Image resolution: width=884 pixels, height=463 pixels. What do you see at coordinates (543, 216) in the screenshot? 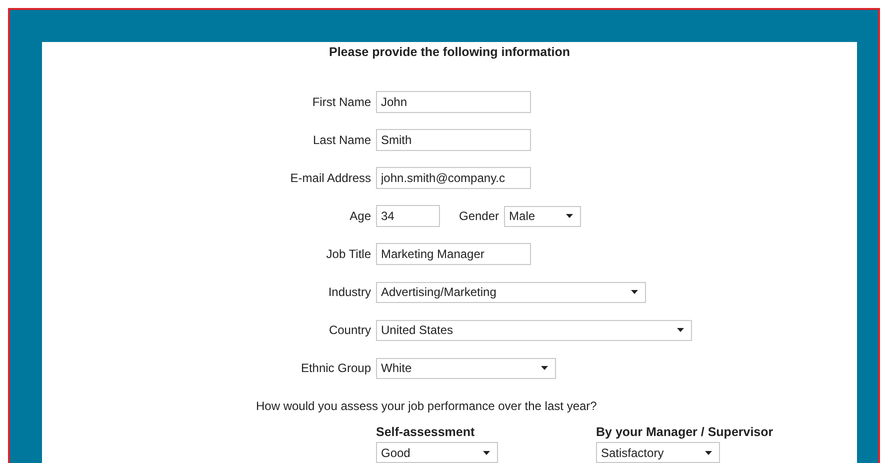
I see `dropdown: Male` at bounding box center [543, 216].